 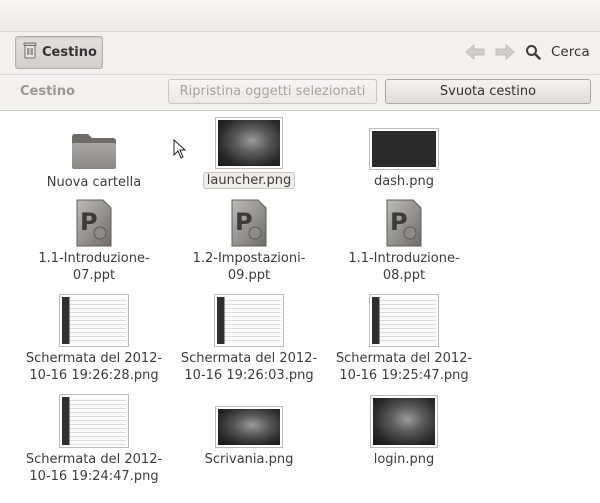 What do you see at coordinates (180, 150) in the screenshot?
I see `mouse-pointer-icon` at bounding box center [180, 150].